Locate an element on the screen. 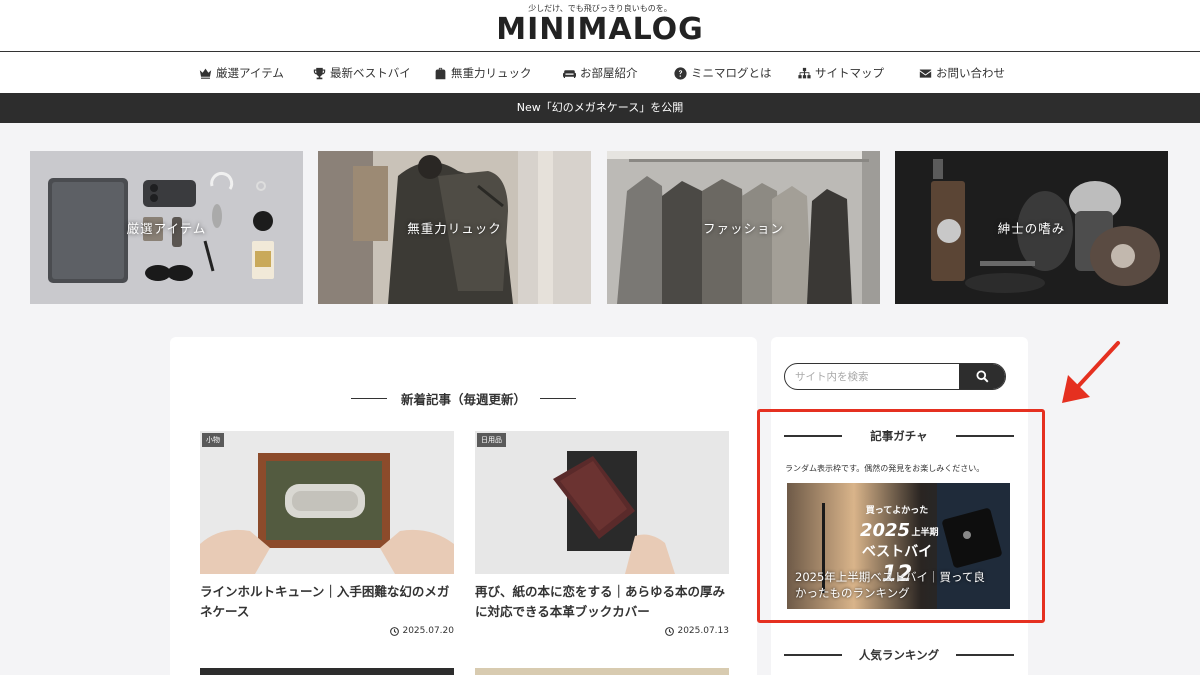  widget-title-text: 人気ランキング is located at coordinates (899, 655).